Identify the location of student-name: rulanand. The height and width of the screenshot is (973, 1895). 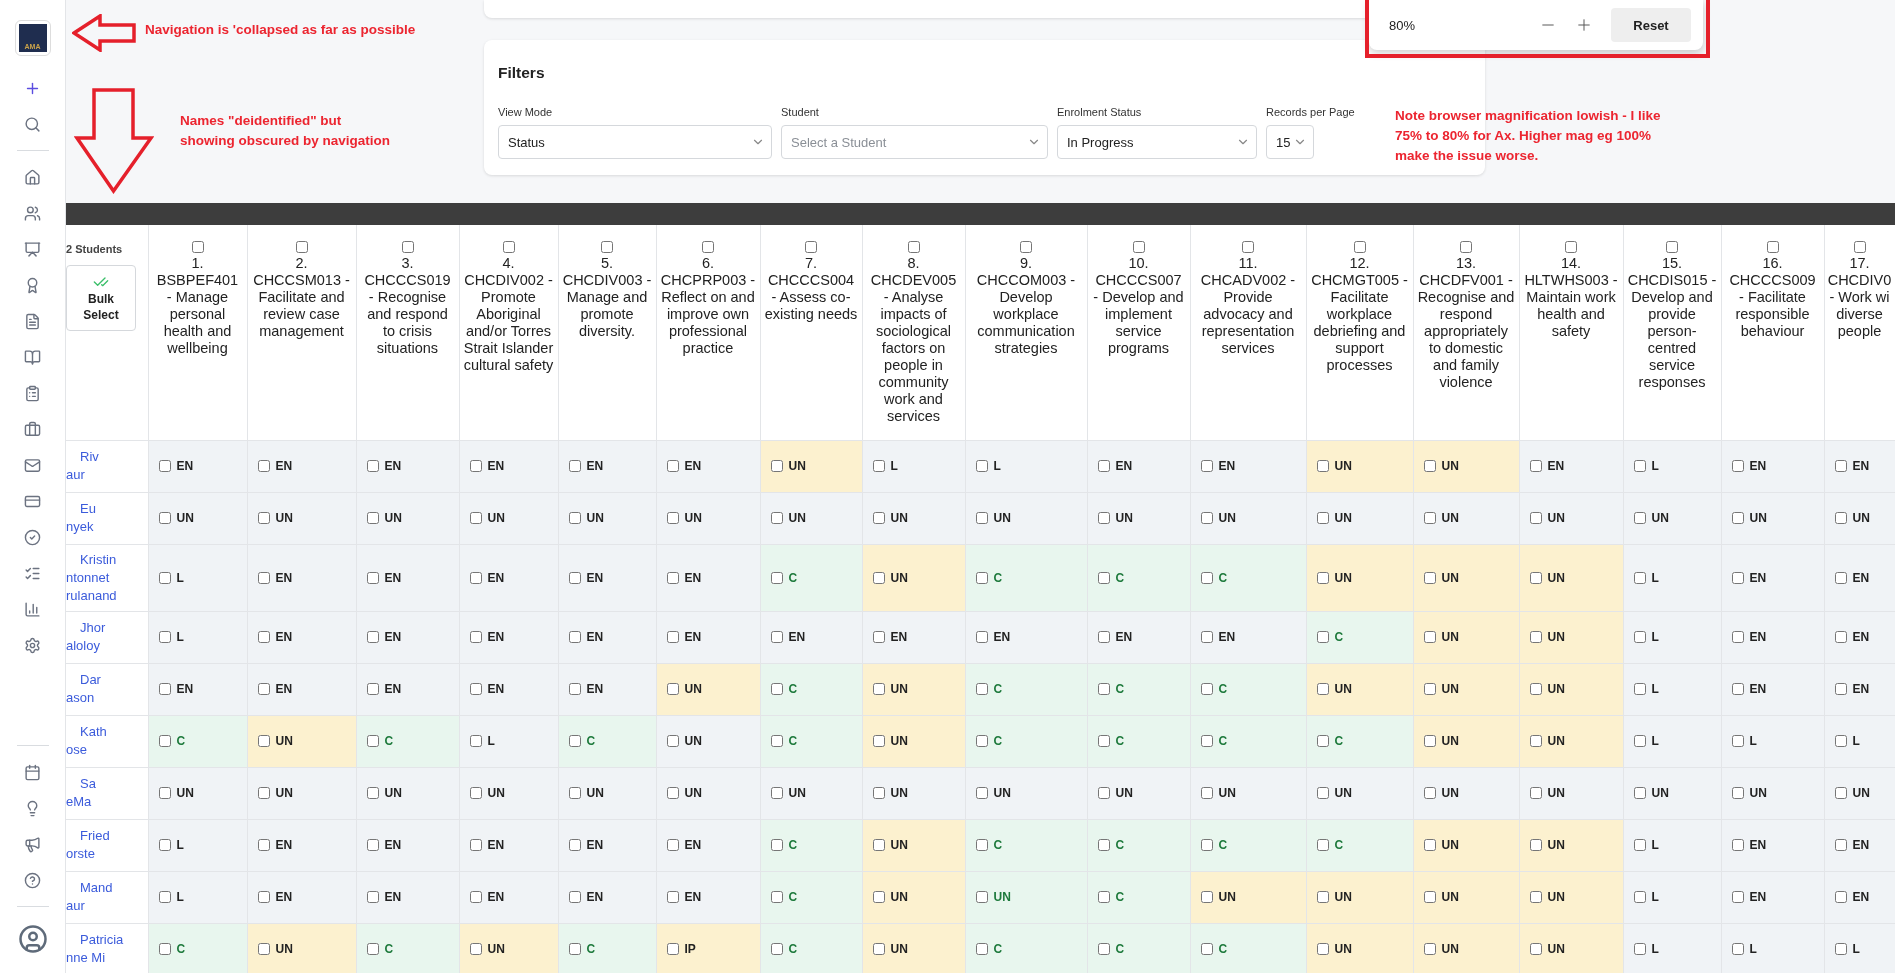
(107, 595).